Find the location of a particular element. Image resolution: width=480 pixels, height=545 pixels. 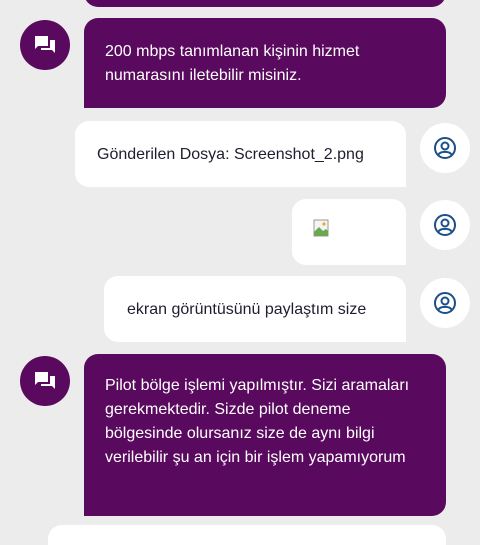

user-bubble-partial is located at coordinates (247, 535).